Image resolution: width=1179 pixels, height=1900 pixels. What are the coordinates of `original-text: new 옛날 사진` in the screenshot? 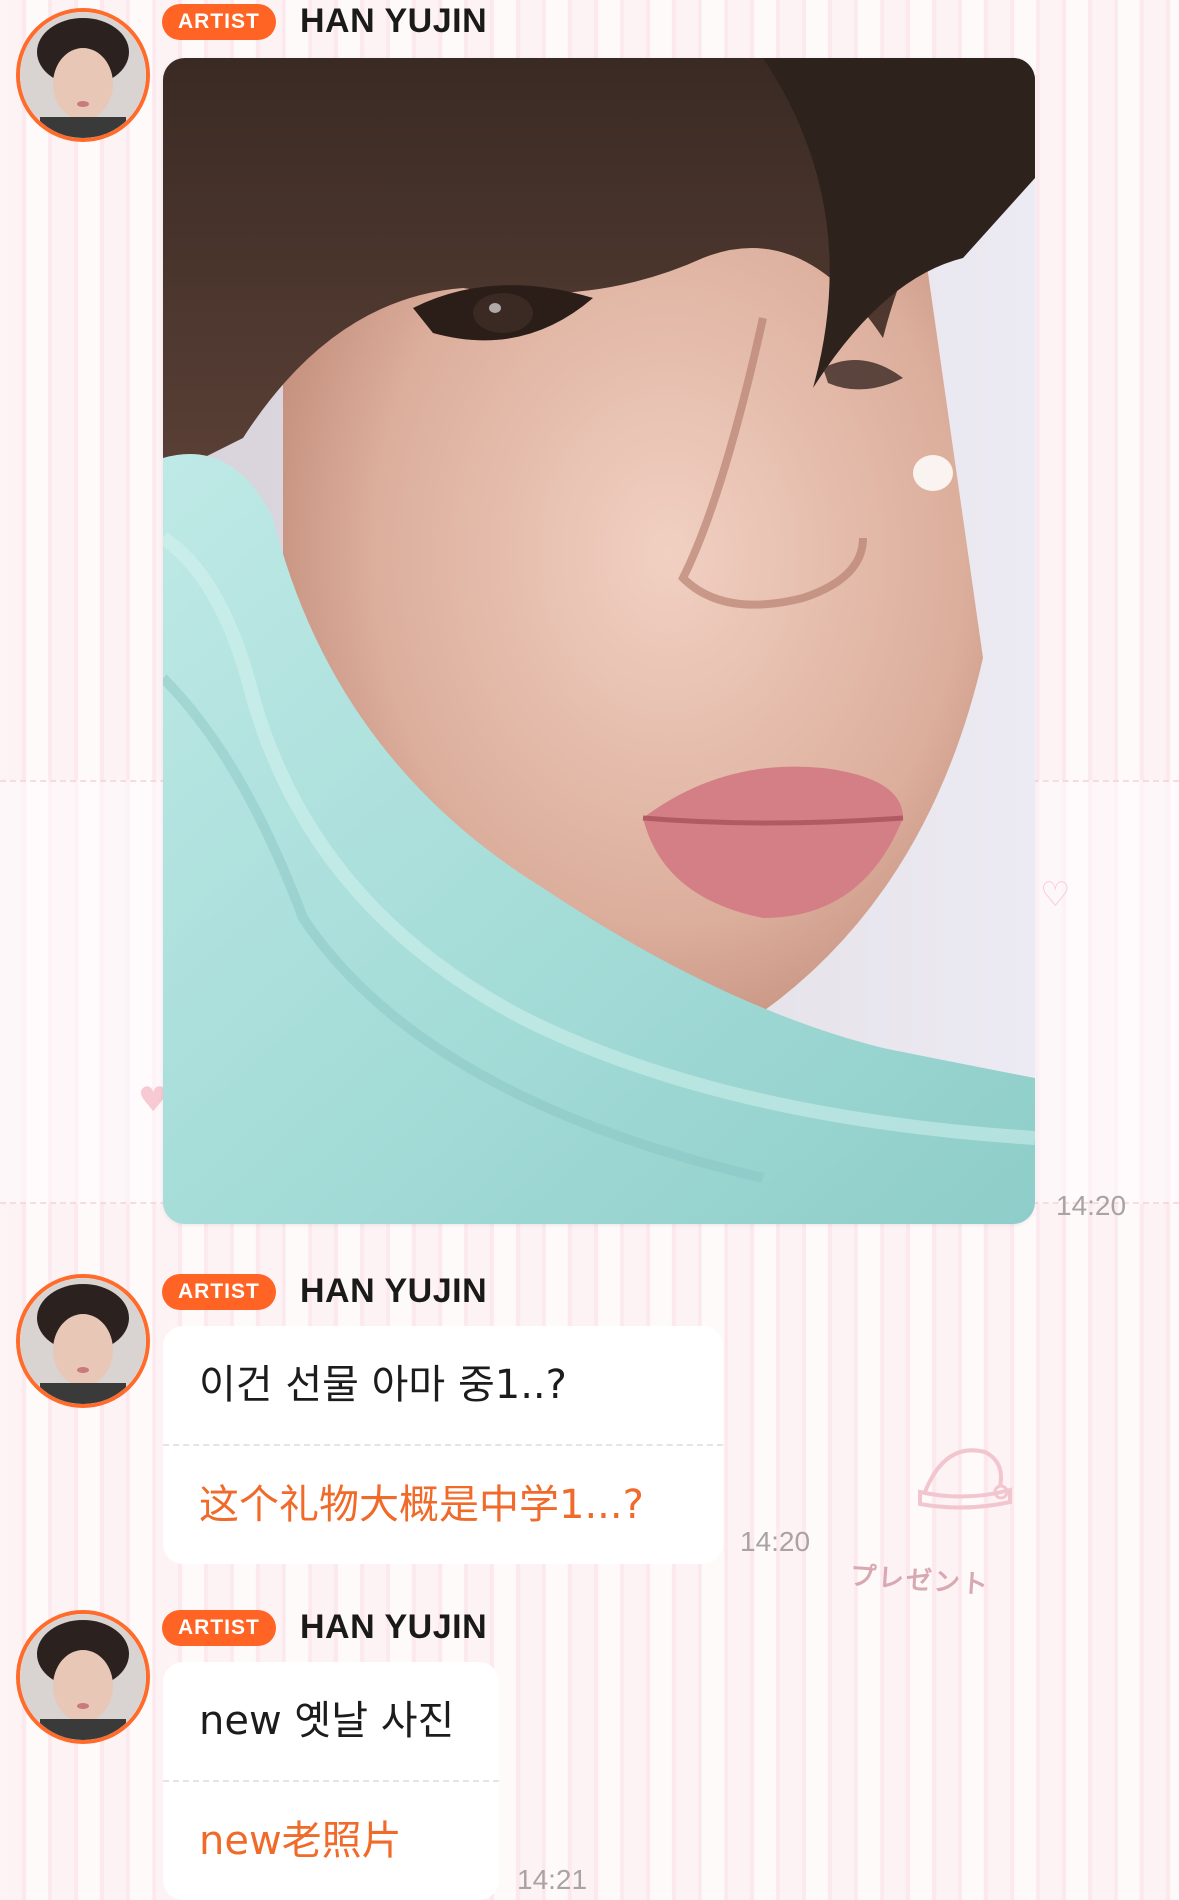 It's located at (327, 1721).